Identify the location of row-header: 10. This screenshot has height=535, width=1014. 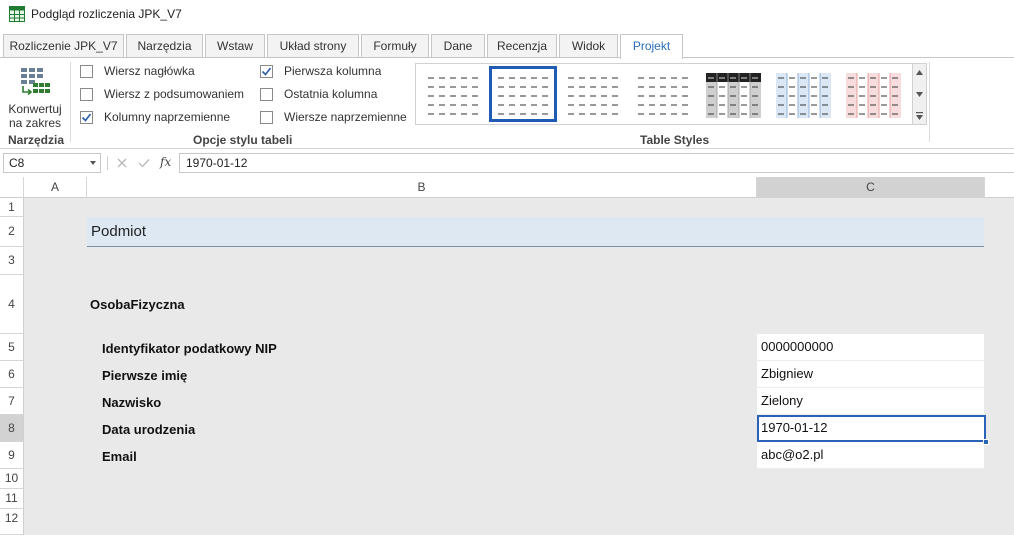
(12, 479).